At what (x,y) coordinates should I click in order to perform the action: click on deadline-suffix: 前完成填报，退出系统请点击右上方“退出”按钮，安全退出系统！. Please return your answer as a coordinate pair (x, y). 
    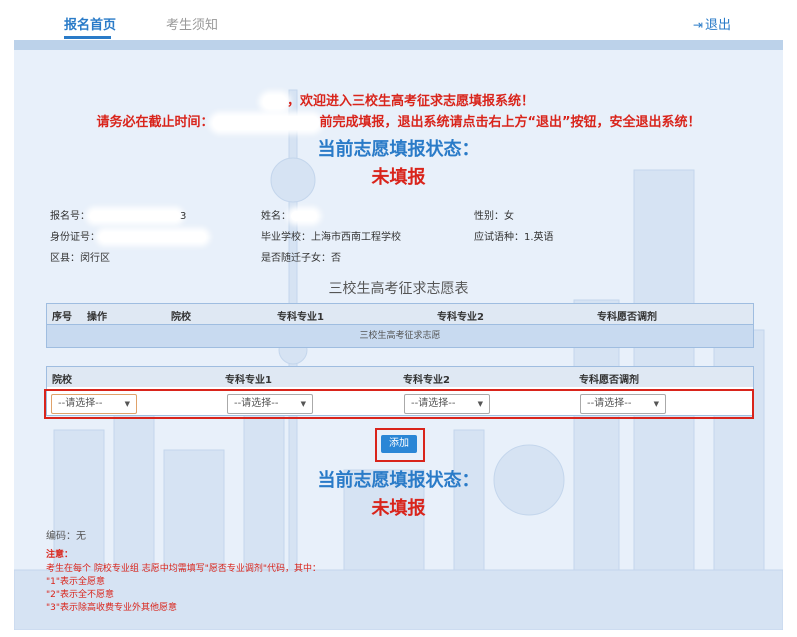
    Looking at the image, I should click on (510, 122).